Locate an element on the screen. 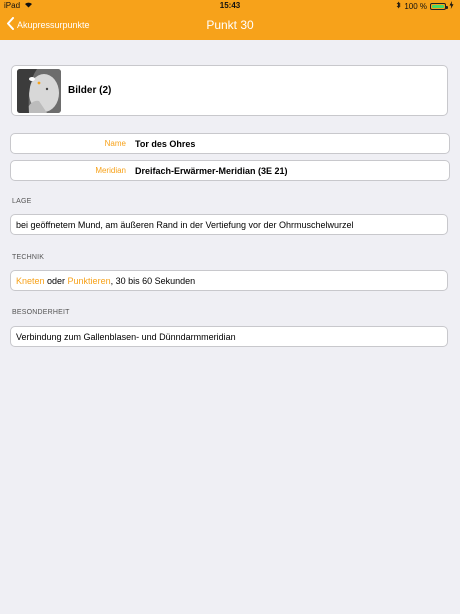  technik-heading: TECHNIK is located at coordinates (28, 257).